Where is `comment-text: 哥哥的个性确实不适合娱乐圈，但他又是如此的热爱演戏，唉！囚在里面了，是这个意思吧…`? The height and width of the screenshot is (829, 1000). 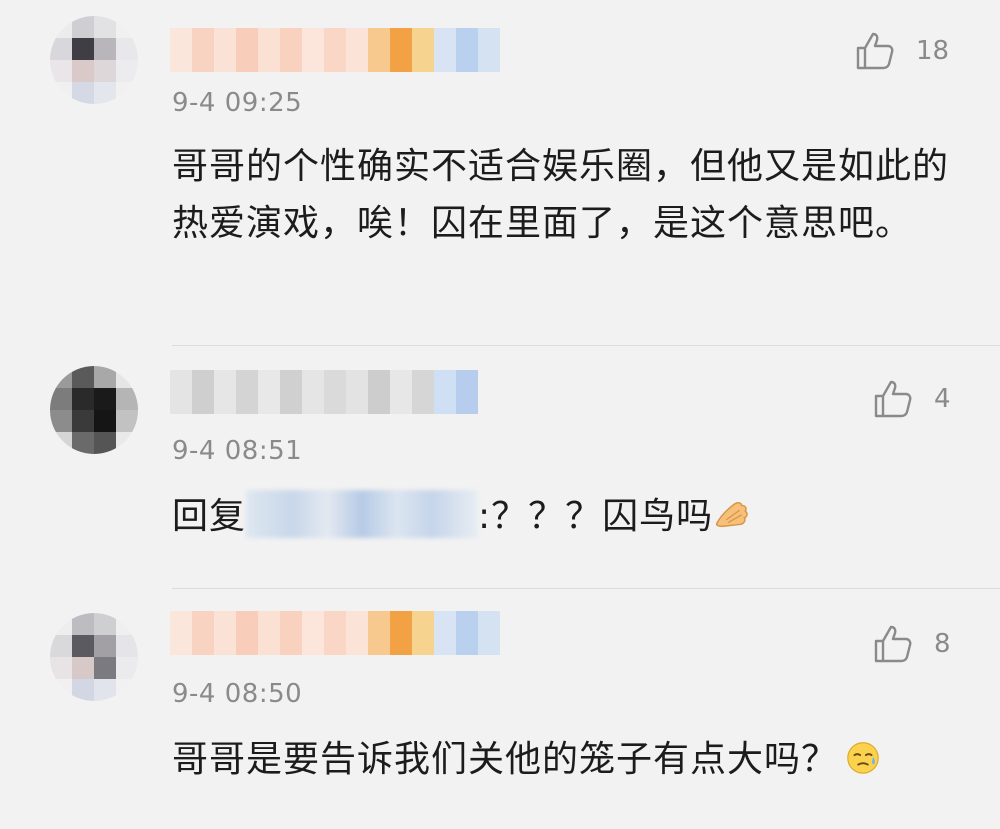 comment-text: 哥哥的个性确实不适合娱乐圈，但他又是如此的热爱演戏，唉！囚在里面了，是这个意思吧… is located at coordinates (561, 195).